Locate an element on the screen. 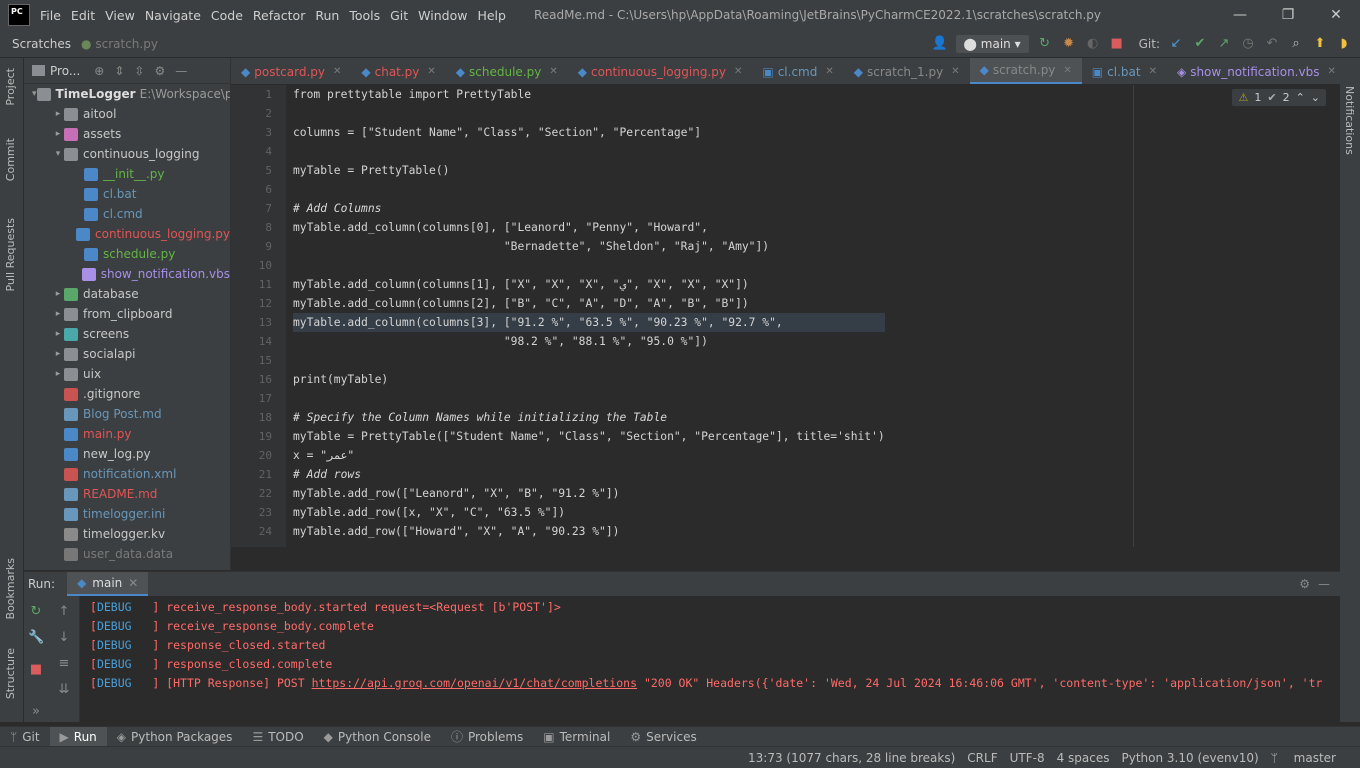 The image size is (1360, 768). tree-item: cl.bat is located at coordinates (127, 194).